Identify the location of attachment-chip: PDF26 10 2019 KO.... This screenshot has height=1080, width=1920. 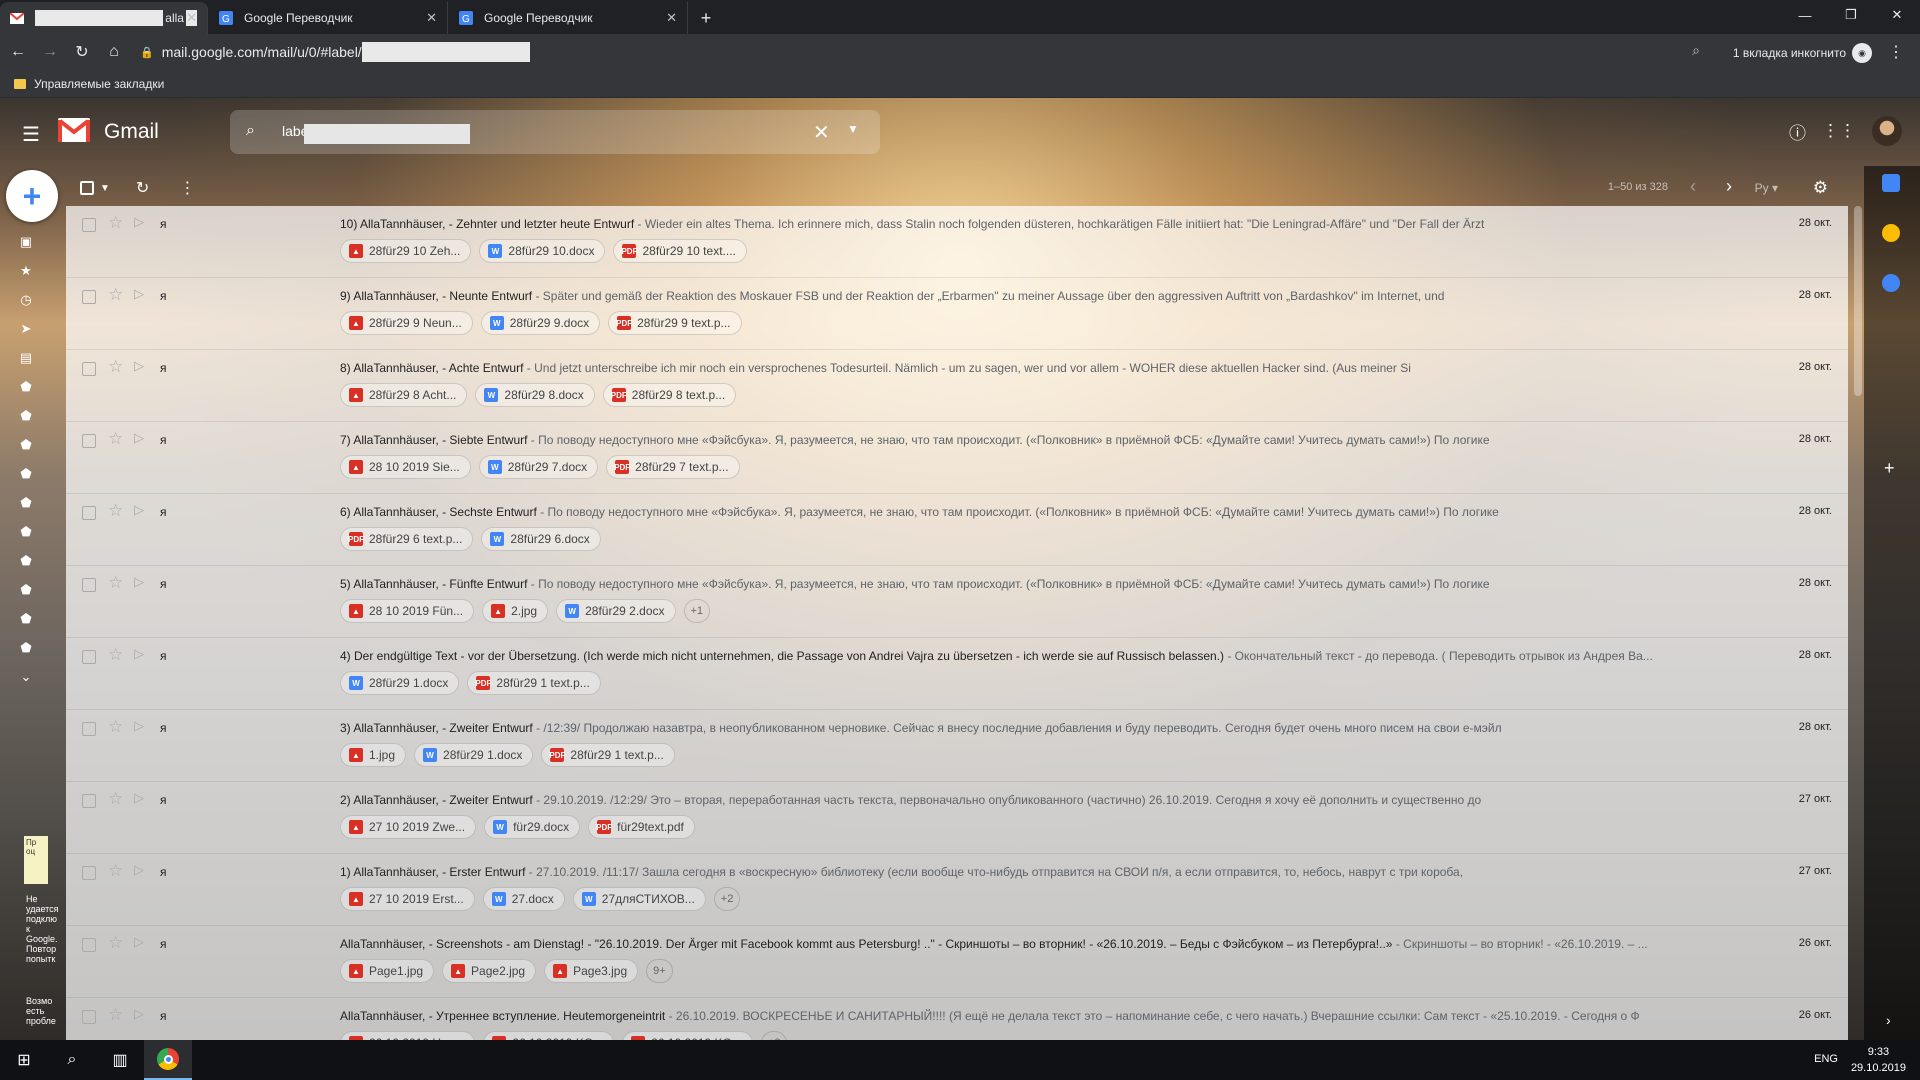
(687, 1035).